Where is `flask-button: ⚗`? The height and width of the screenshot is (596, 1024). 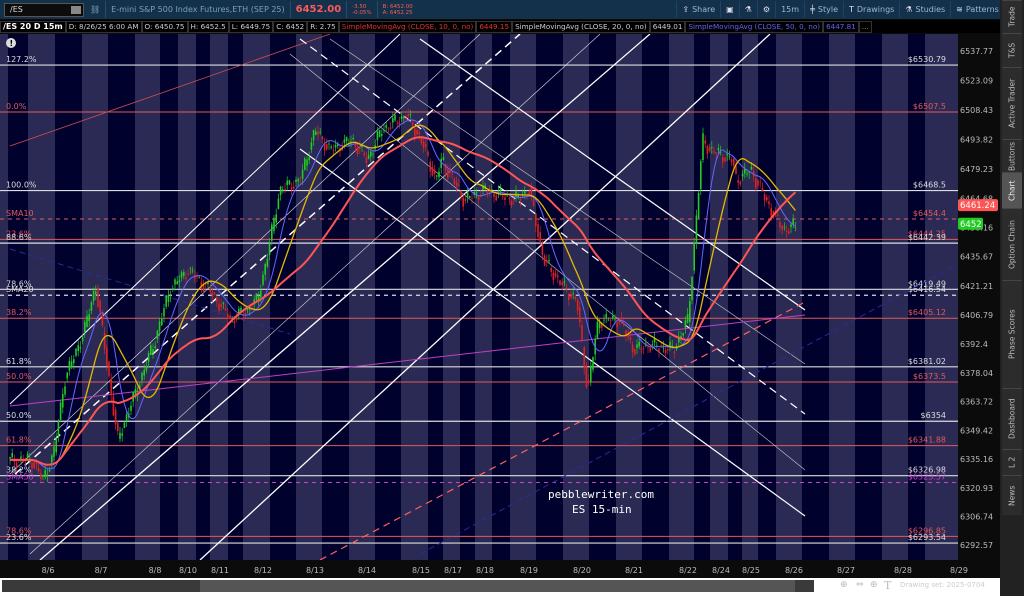 flask-button: ⚗ is located at coordinates (747, 9).